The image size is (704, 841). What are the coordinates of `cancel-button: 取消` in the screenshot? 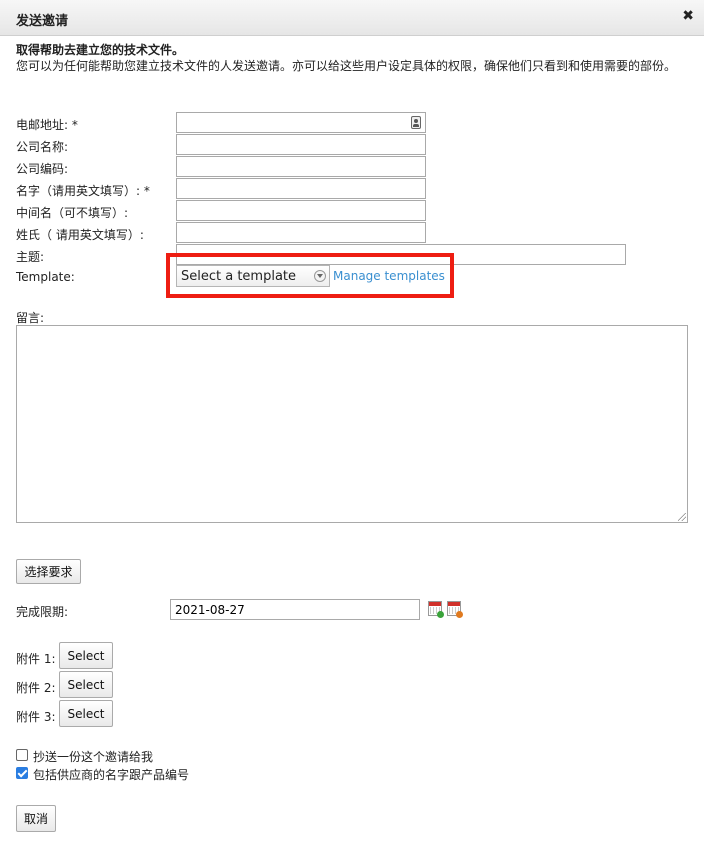 It's located at (36, 818).